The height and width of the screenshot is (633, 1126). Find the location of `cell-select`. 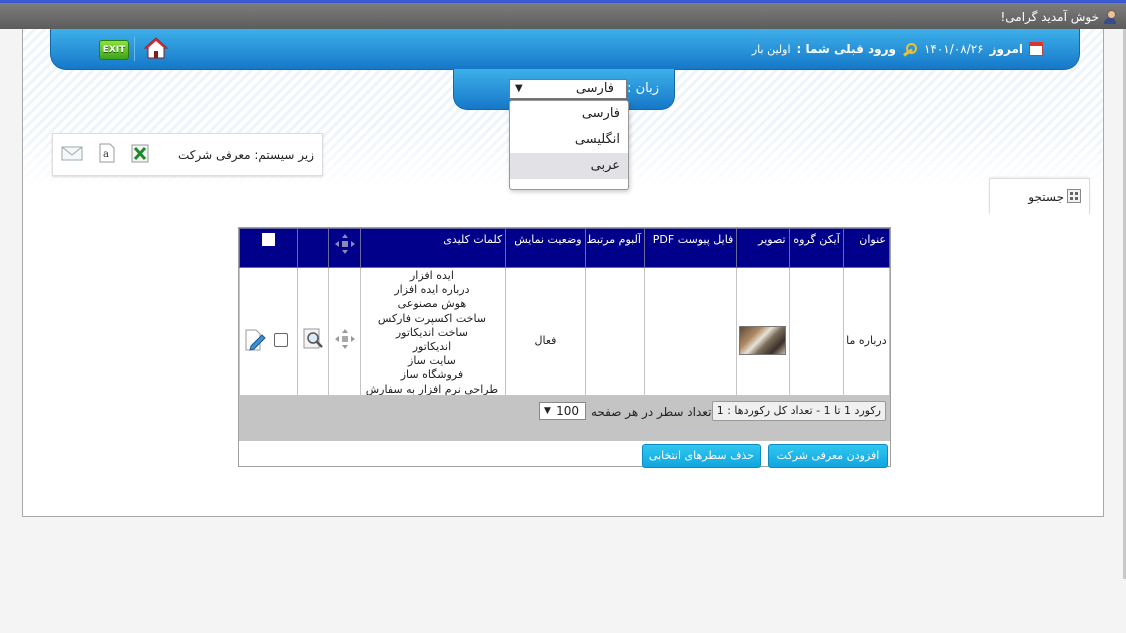

cell-select is located at coordinates (268, 340).